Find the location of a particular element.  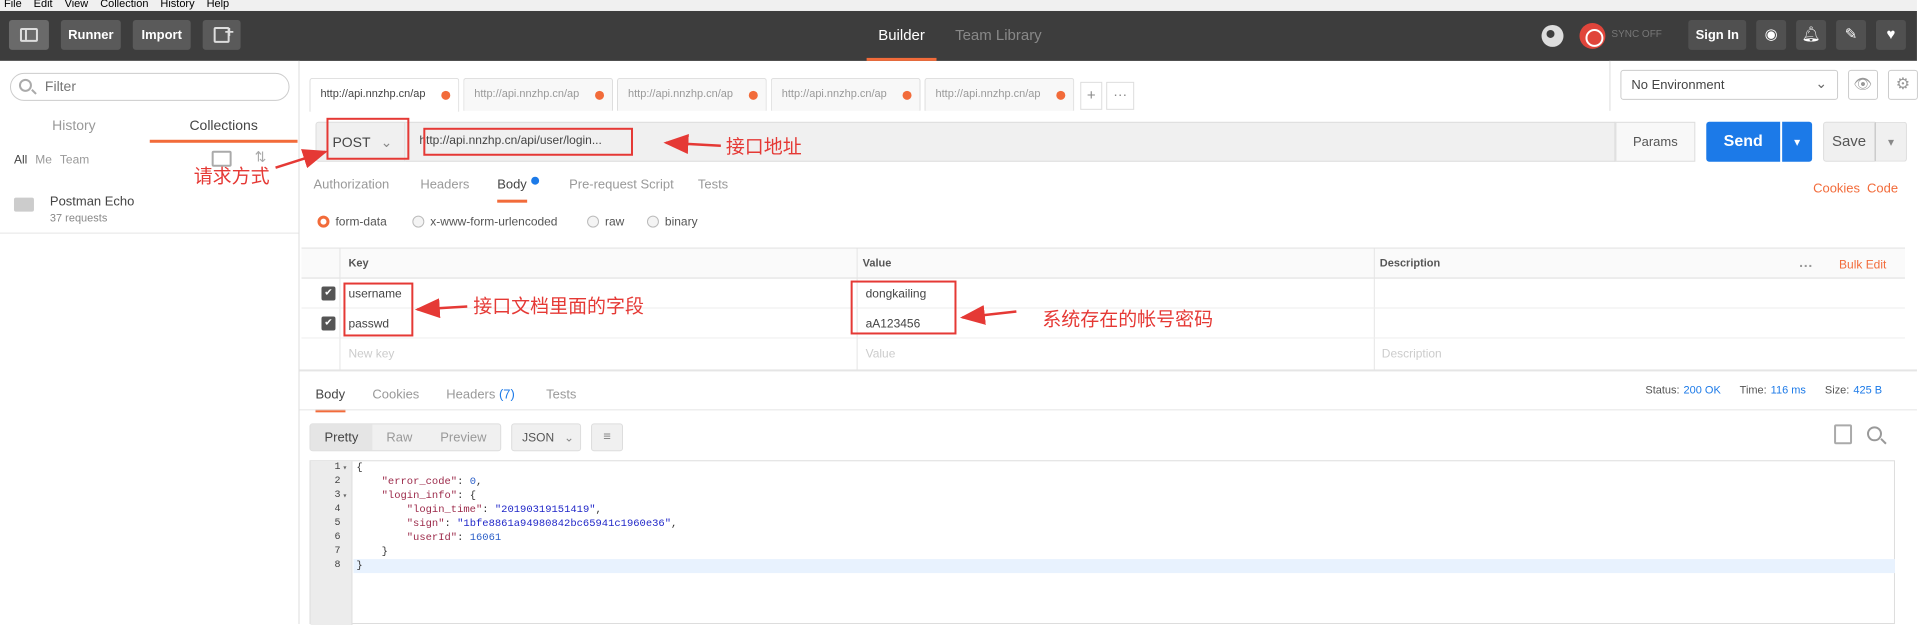

tab-headers: Headers is located at coordinates (444, 184).